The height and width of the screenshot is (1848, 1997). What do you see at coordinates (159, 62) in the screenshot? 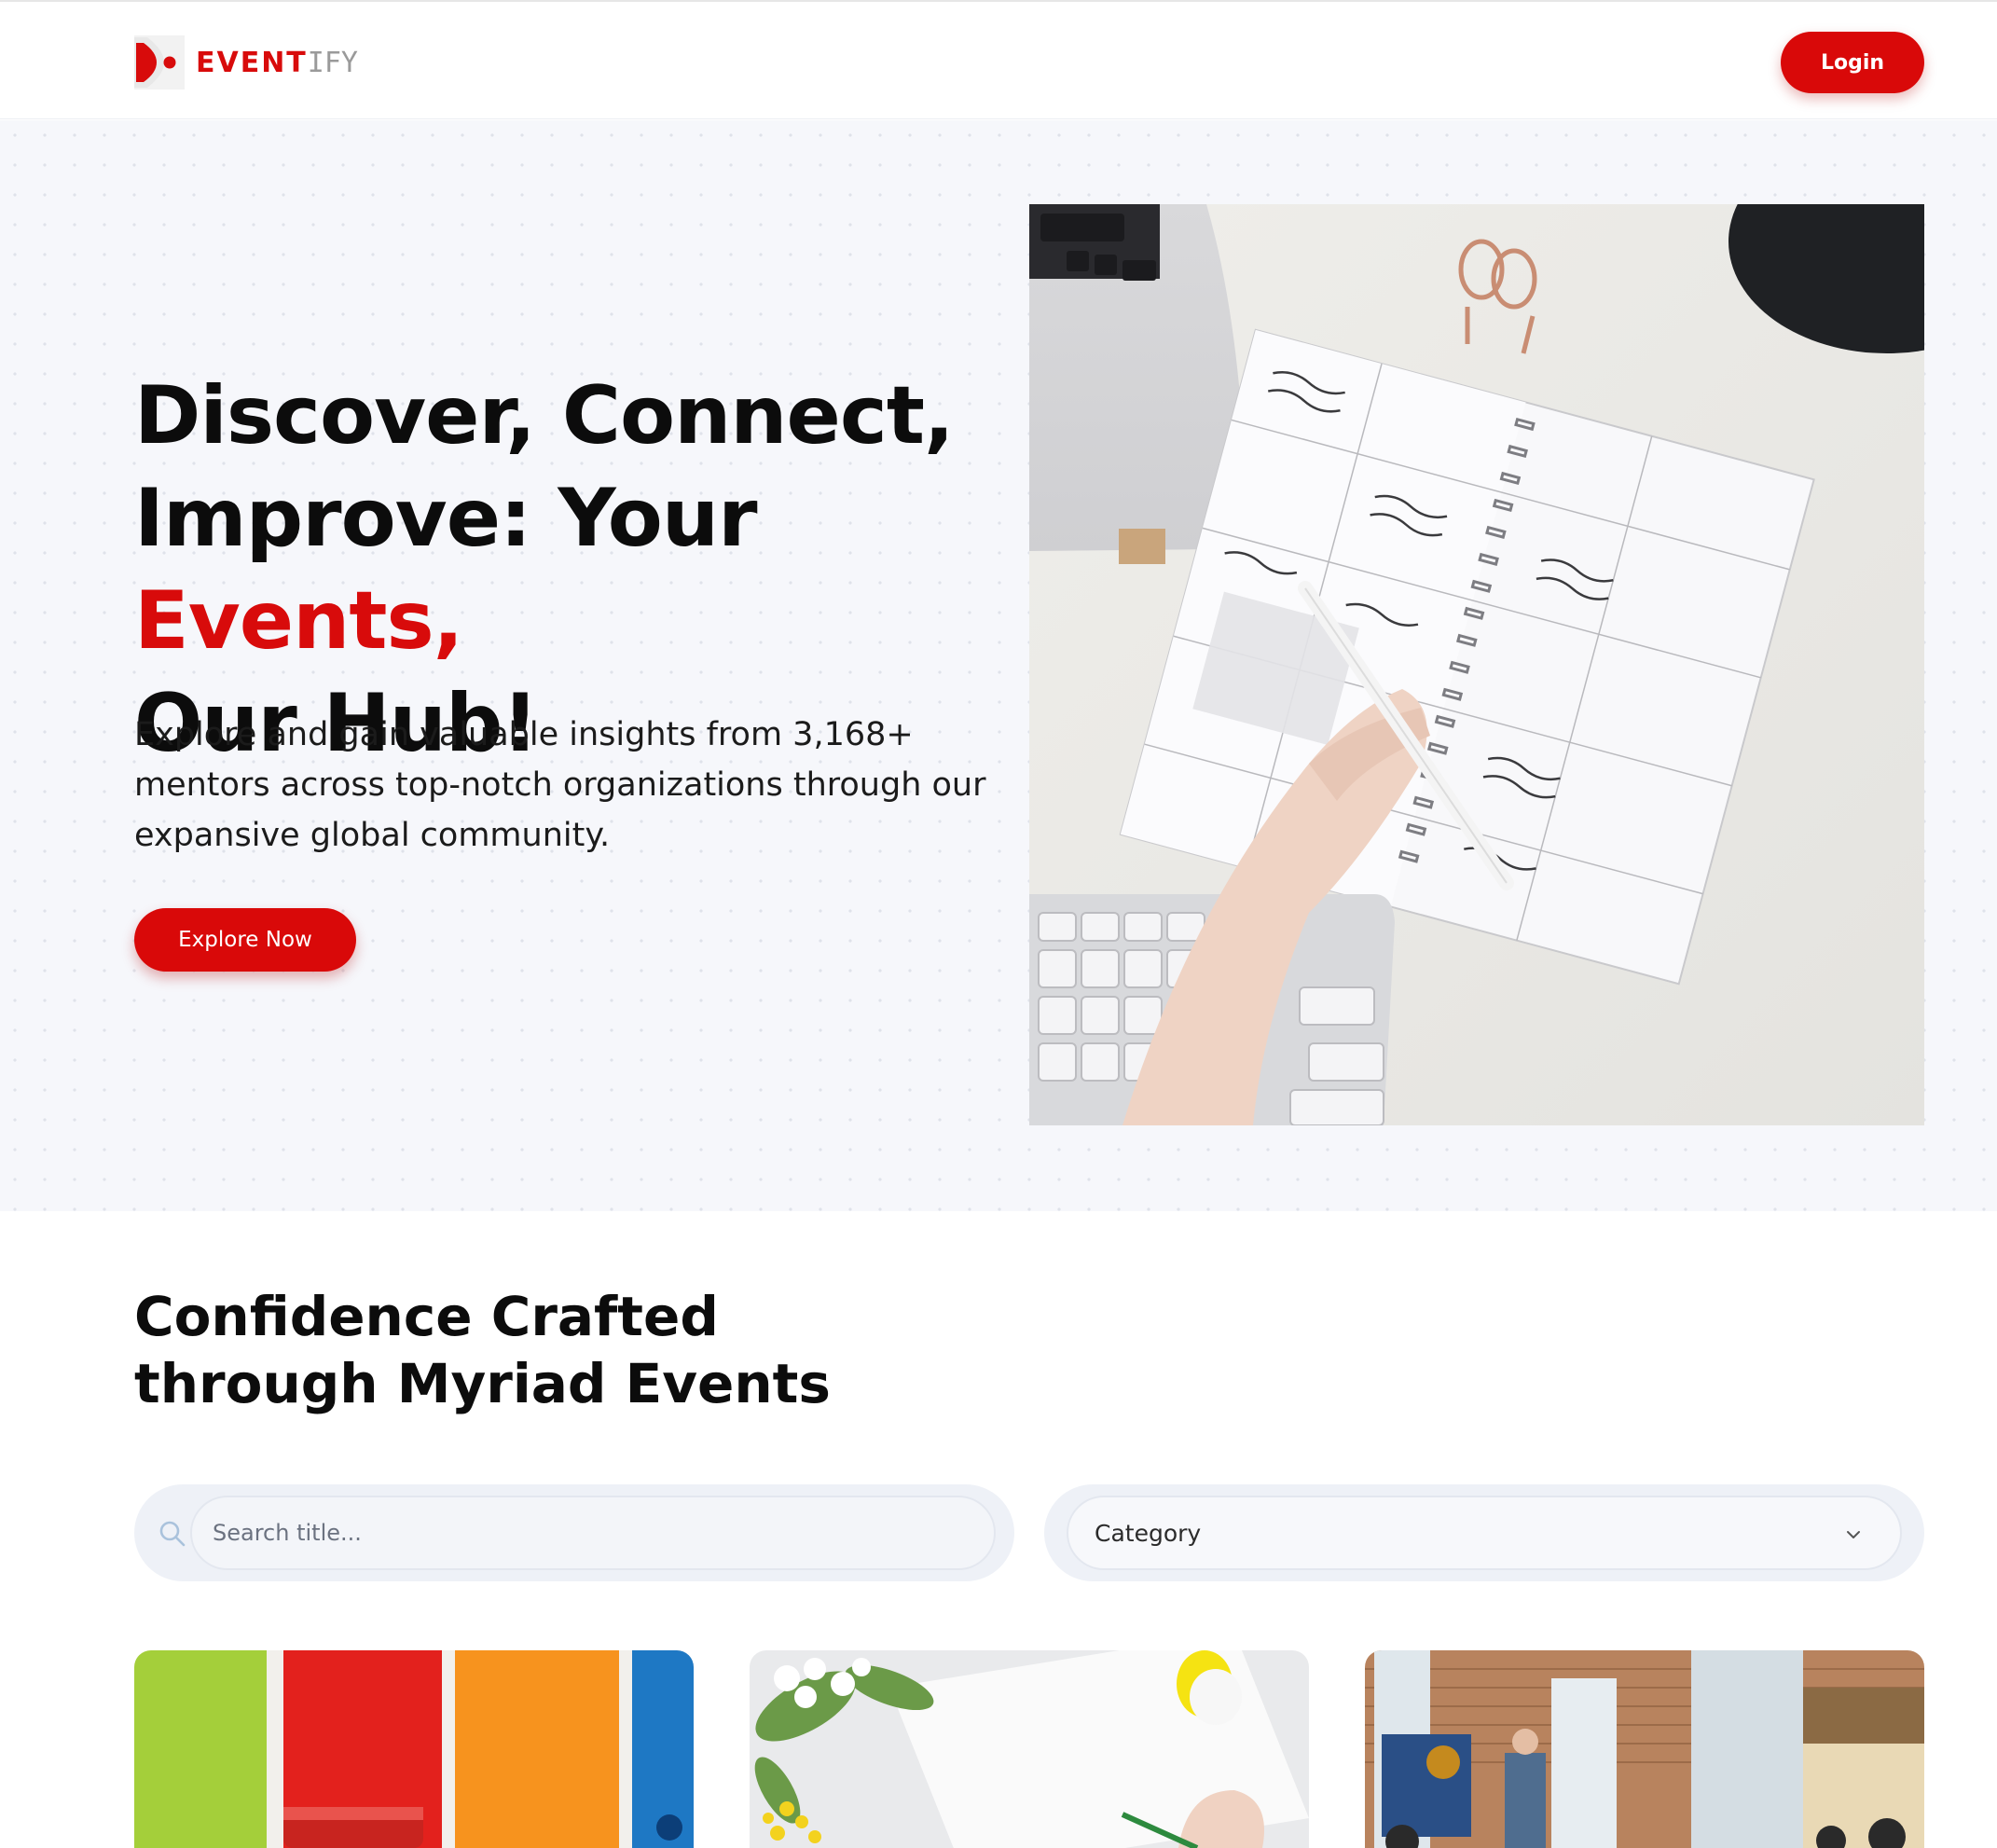
I see `logo-icon` at bounding box center [159, 62].